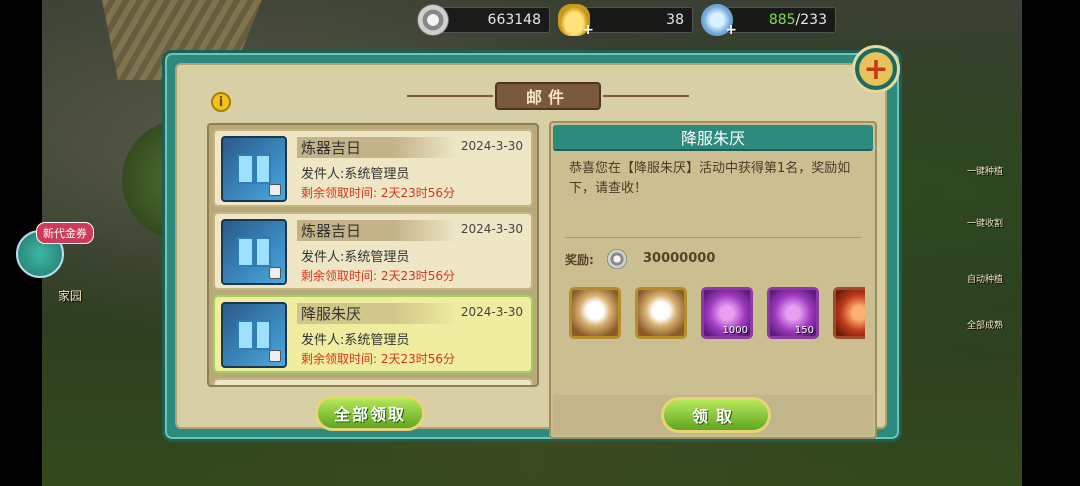  What do you see at coordinates (450, 96) in the screenshot?
I see `title-divider-left` at bounding box center [450, 96].